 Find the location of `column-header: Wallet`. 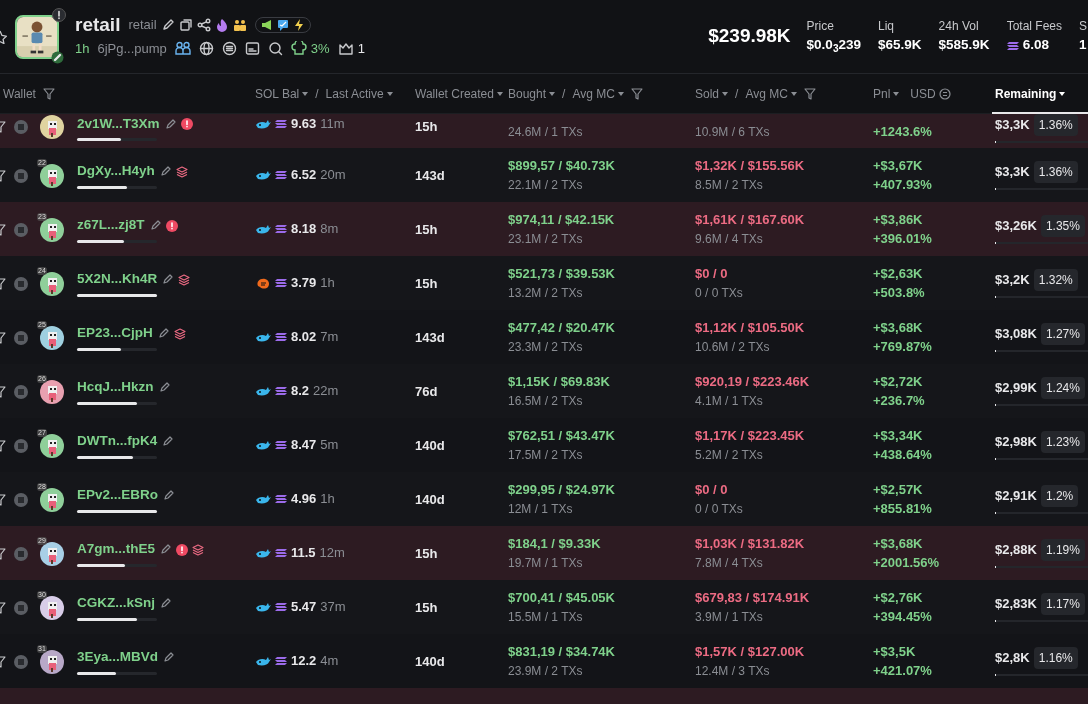

column-header: Wallet is located at coordinates (126, 94).